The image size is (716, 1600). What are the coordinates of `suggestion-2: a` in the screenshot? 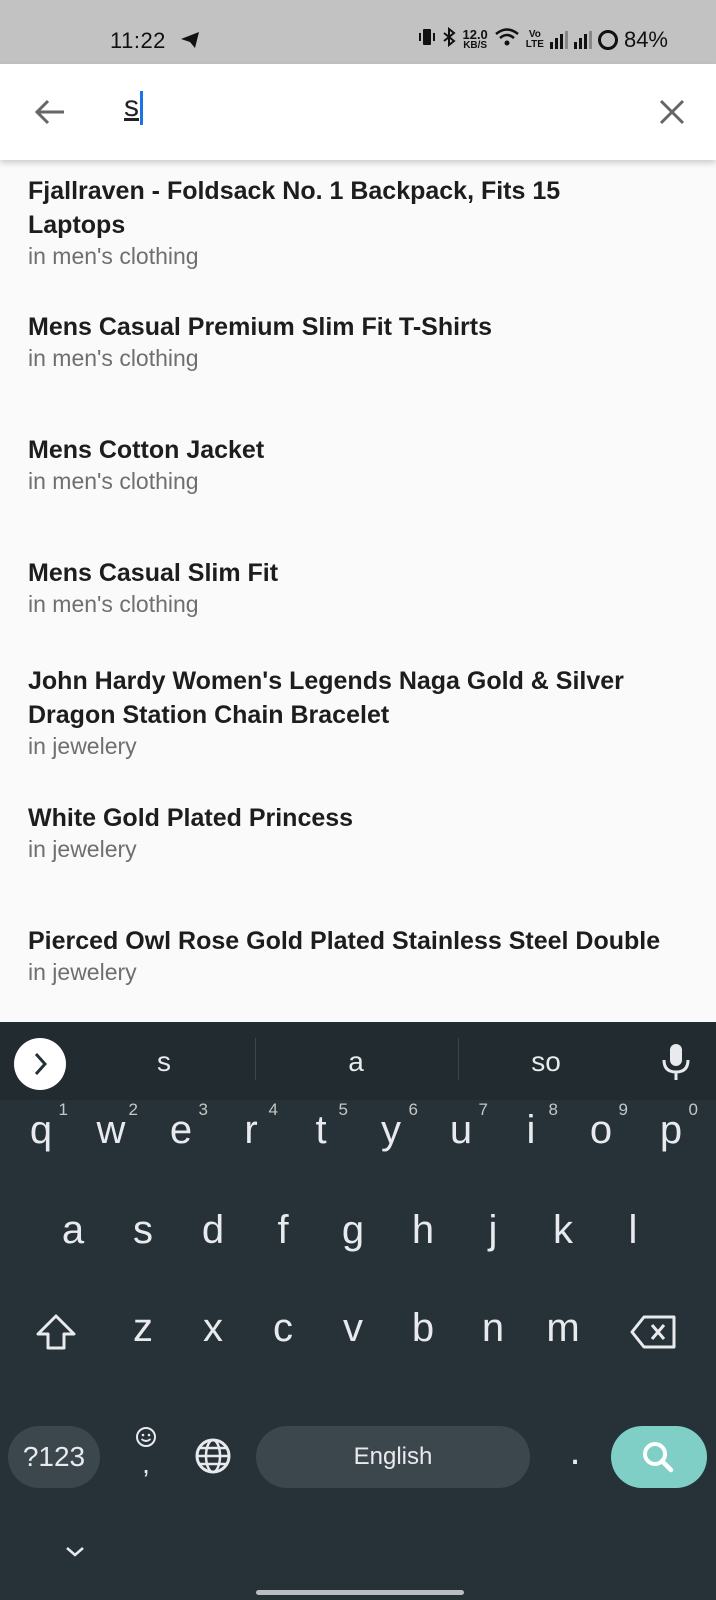 It's located at (356, 1062).